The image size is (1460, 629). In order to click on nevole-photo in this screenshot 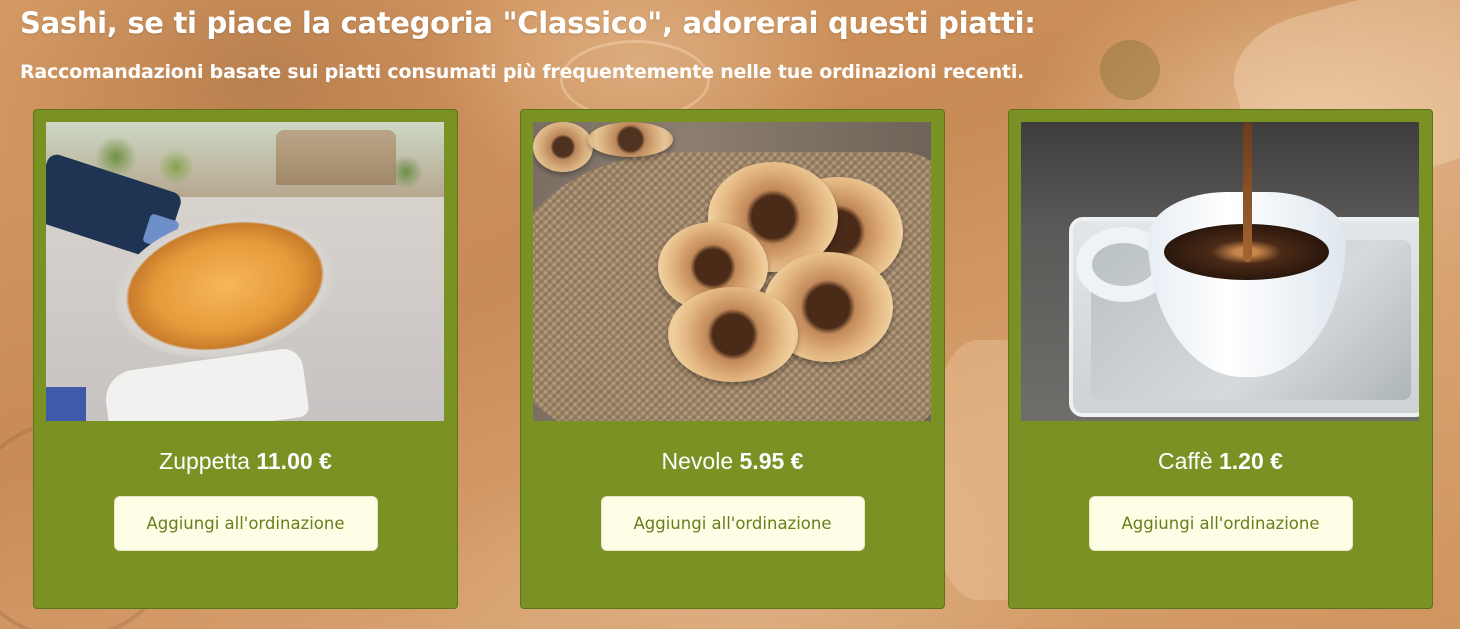, I will do `click(732, 271)`.